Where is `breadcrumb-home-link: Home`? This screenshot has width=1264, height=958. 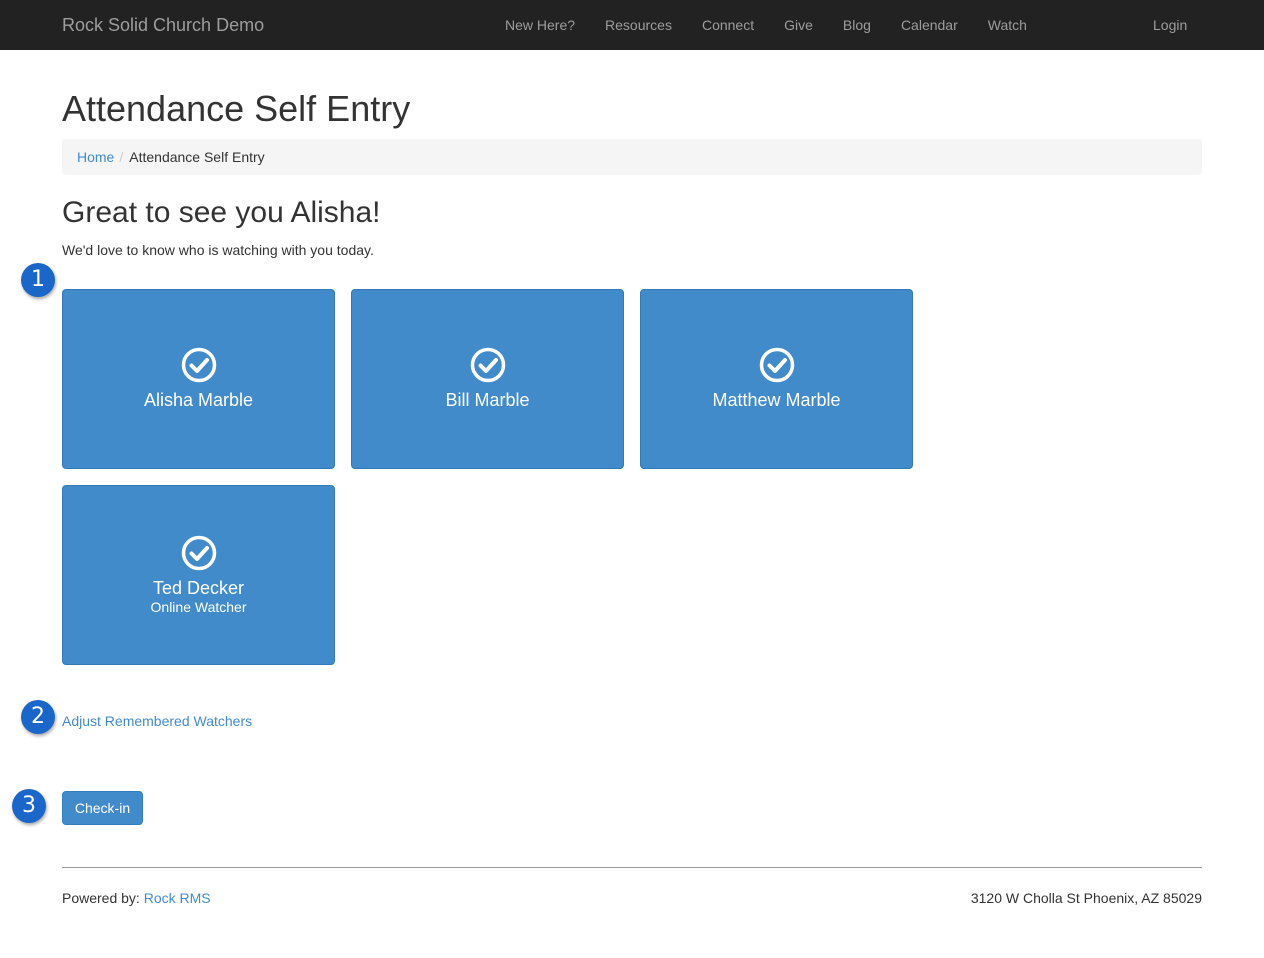 breadcrumb-home-link: Home is located at coordinates (95, 157).